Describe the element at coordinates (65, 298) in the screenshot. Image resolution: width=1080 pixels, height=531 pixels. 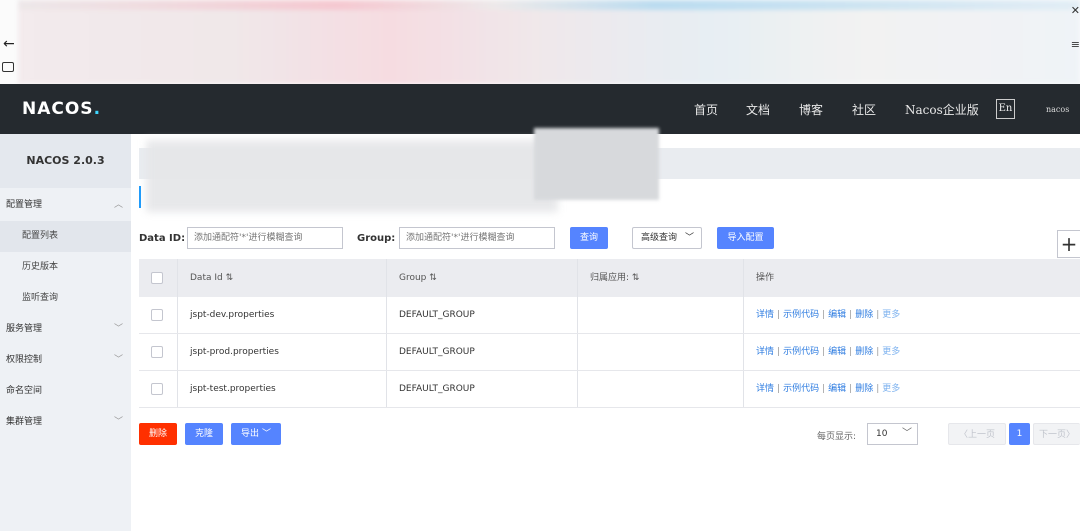
I see `sidebar-item-listener-query: 监听查询` at that location.